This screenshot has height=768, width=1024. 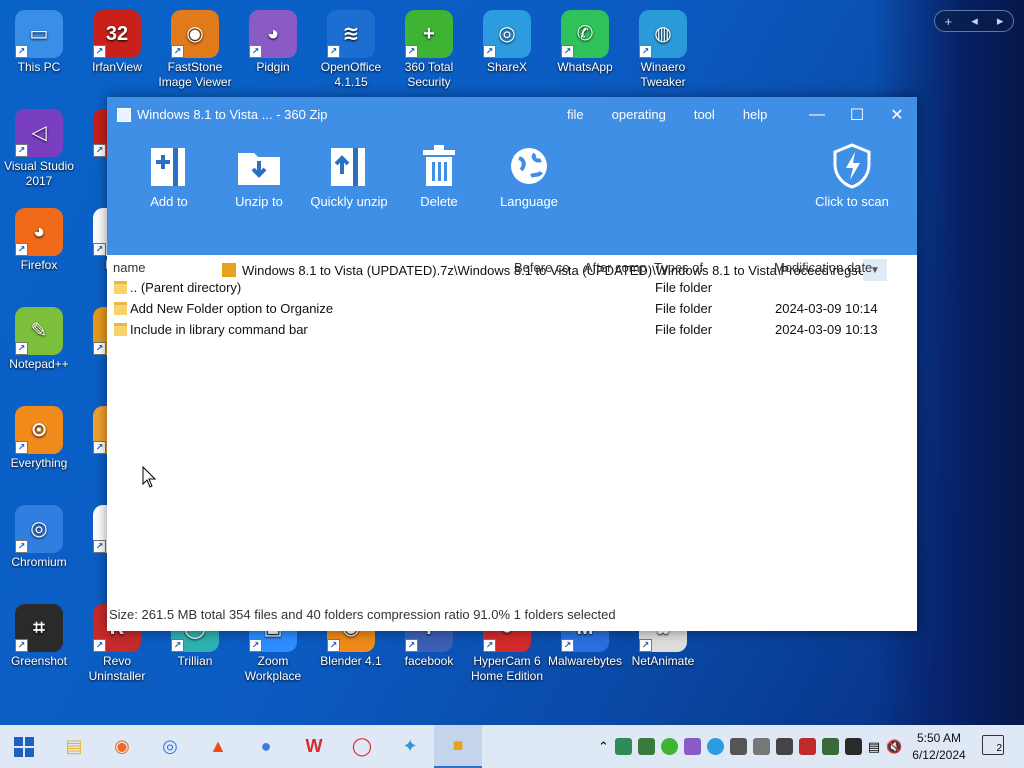 I want to click on taskbar-opera: ◯, so click(x=362, y=746).